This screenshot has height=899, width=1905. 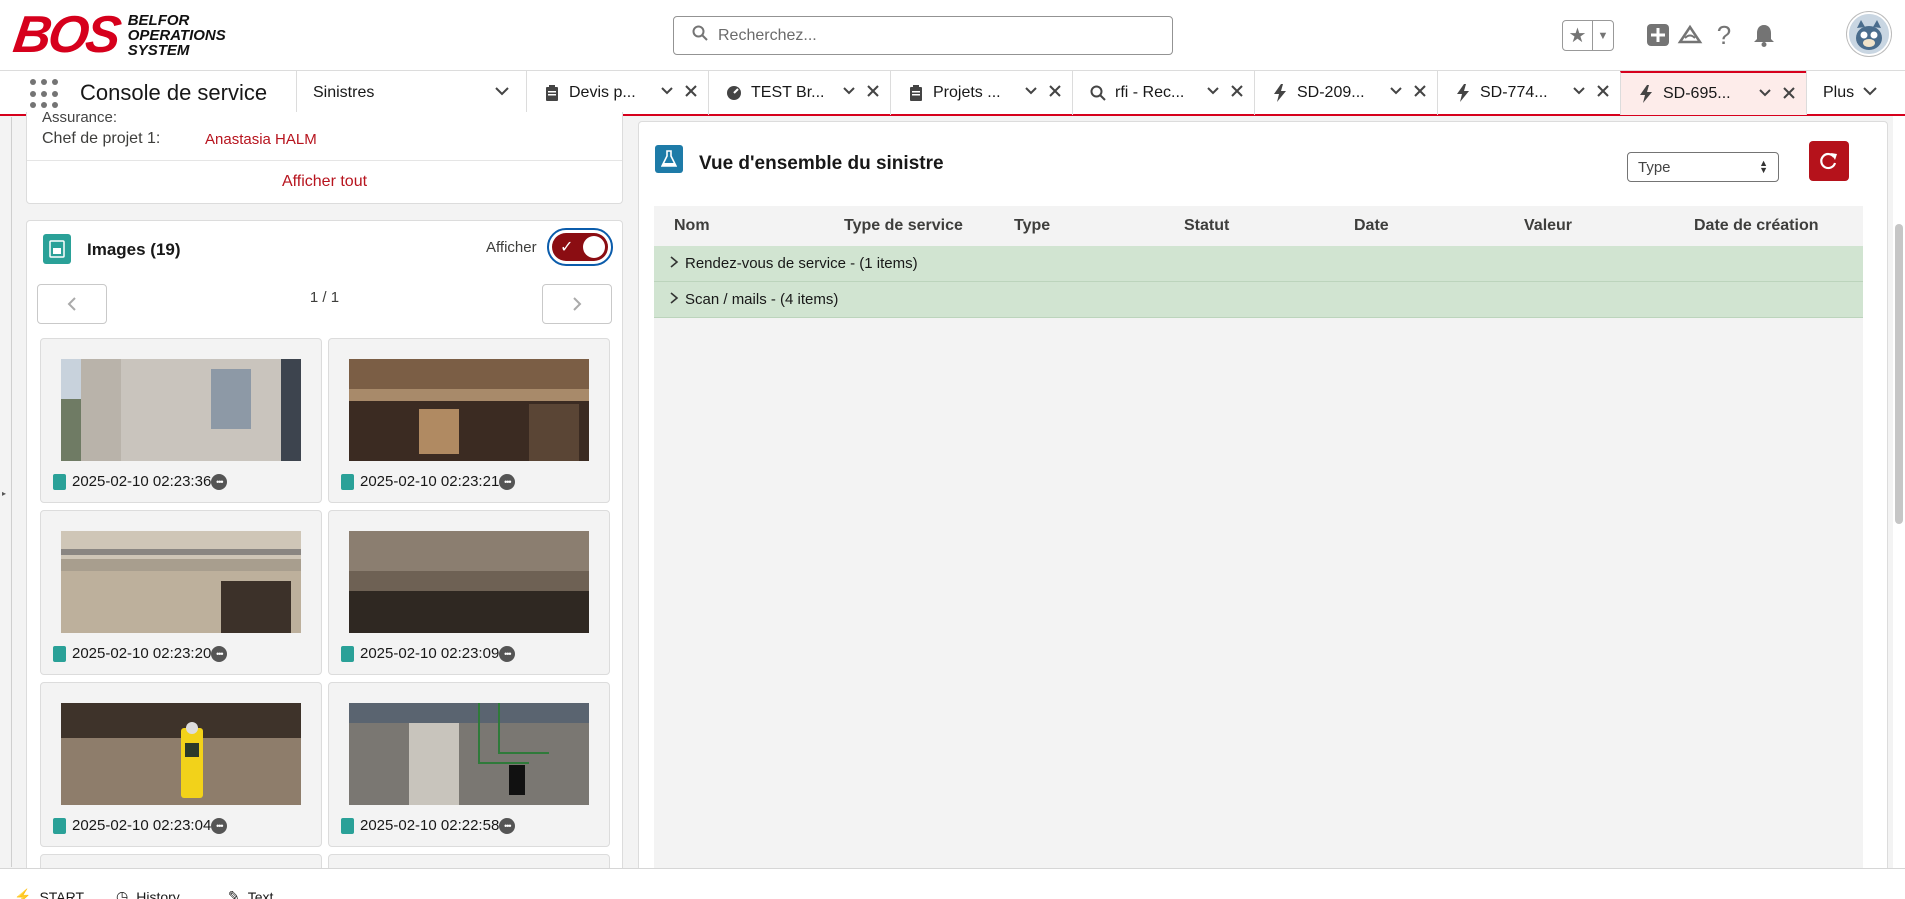 What do you see at coordinates (1839, 92) in the screenshot?
I see `more-tabs-label: Plus` at bounding box center [1839, 92].